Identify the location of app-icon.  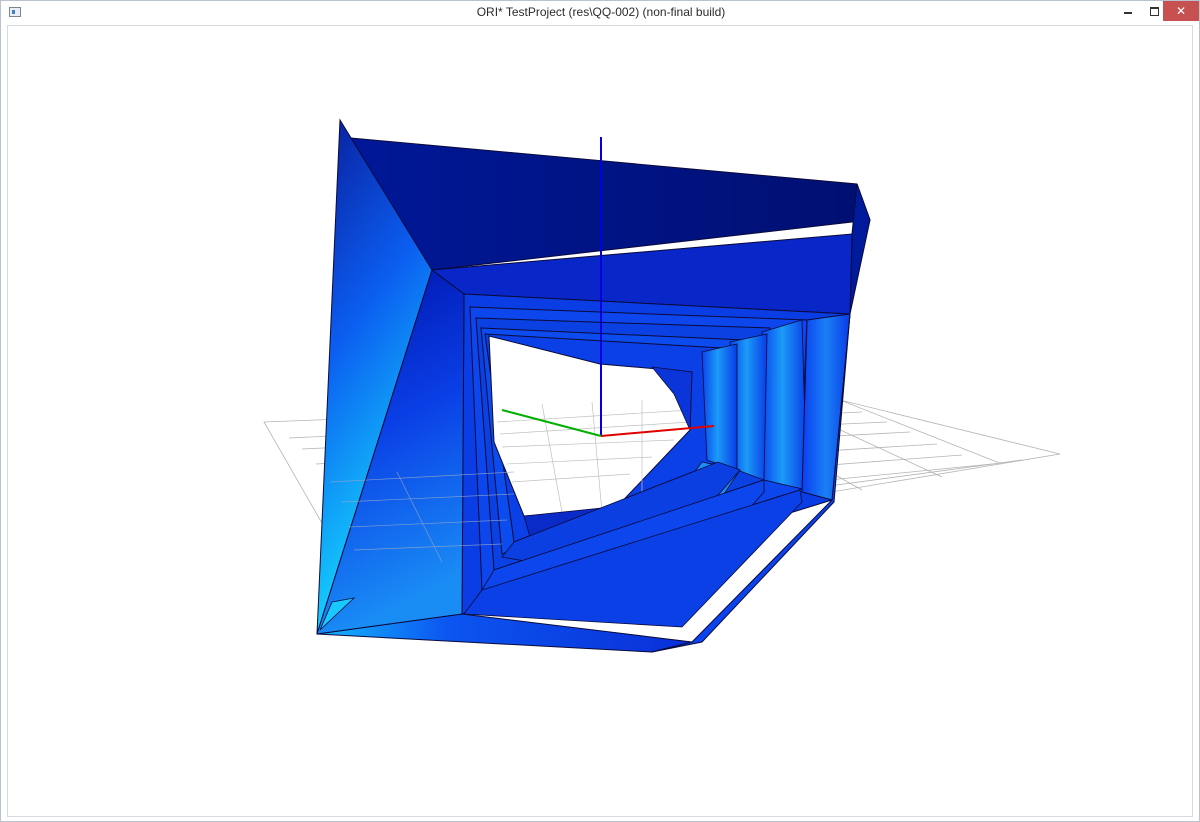
(15, 12).